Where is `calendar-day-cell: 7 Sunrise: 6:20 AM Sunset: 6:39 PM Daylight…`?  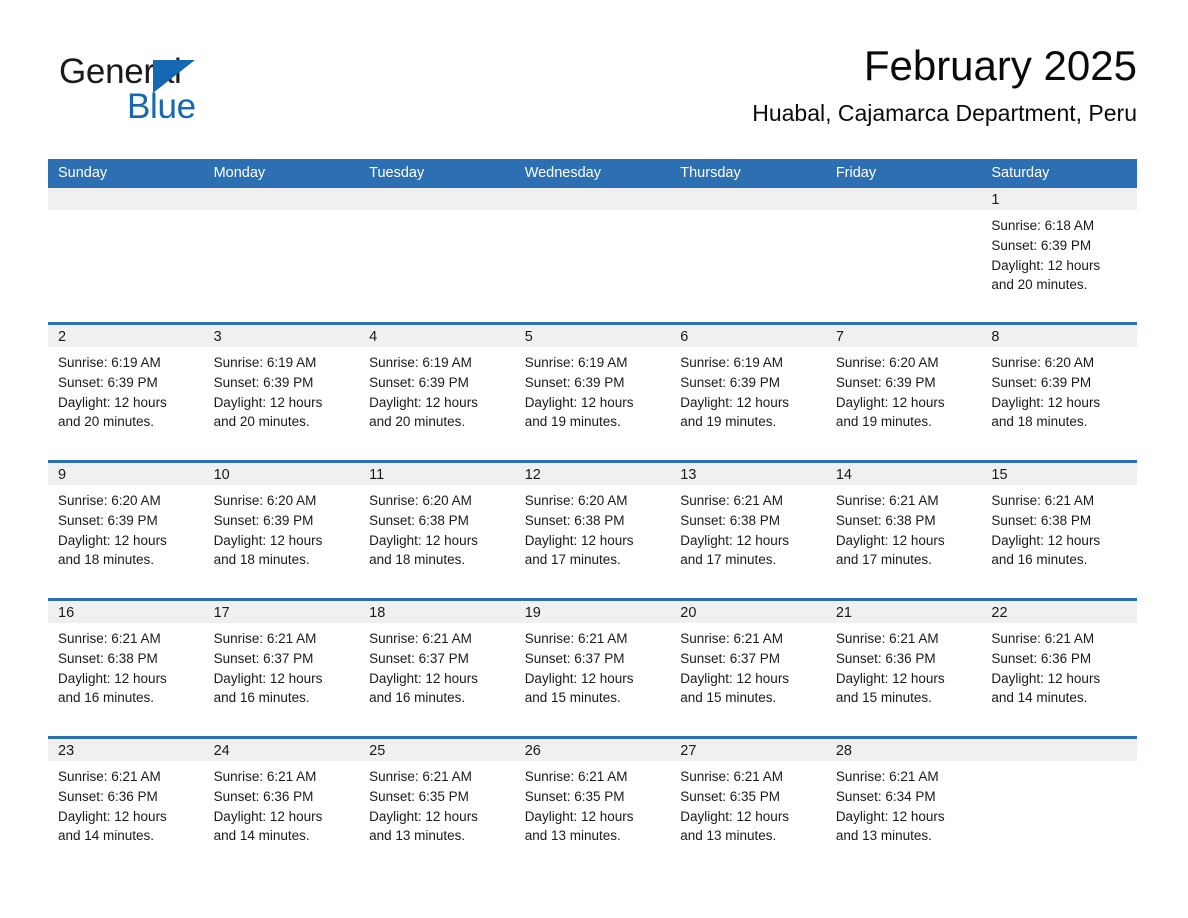 calendar-day-cell: 7 Sunrise: 6:20 AM Sunset: 6:39 PM Daylight… is located at coordinates (903, 392).